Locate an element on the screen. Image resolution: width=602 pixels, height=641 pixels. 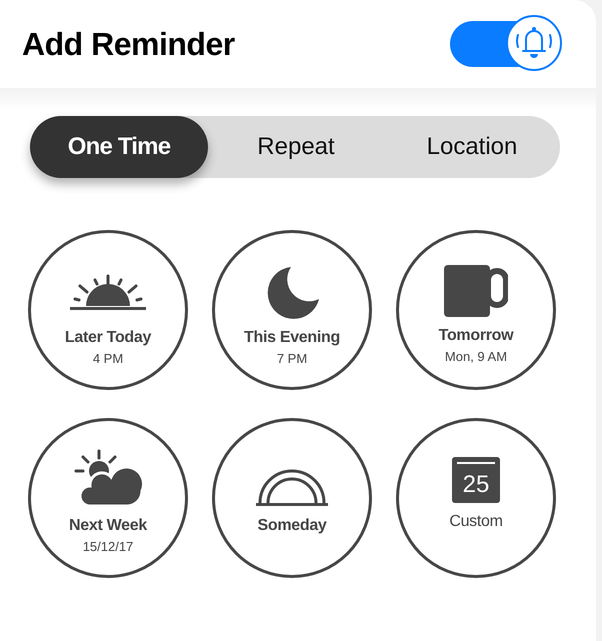
tab: Location is located at coordinates (472, 147).